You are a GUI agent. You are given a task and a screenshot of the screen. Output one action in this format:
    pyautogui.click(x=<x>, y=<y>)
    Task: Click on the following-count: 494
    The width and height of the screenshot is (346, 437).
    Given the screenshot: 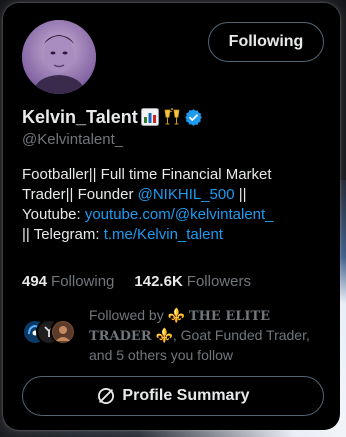 What is the action you would take?
    pyautogui.click(x=35, y=281)
    